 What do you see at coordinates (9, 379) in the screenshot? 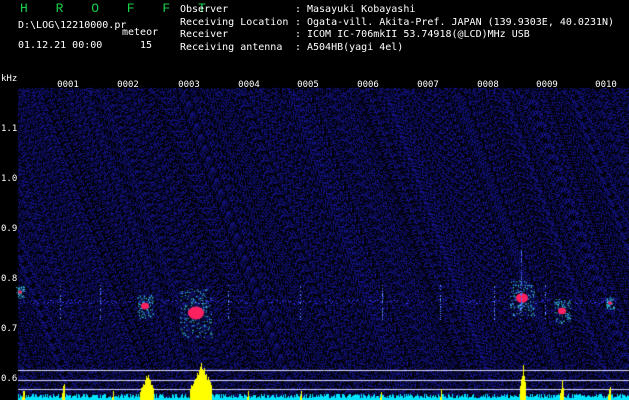
I see `y-tick-0-6: 0.6` at bounding box center [9, 379].